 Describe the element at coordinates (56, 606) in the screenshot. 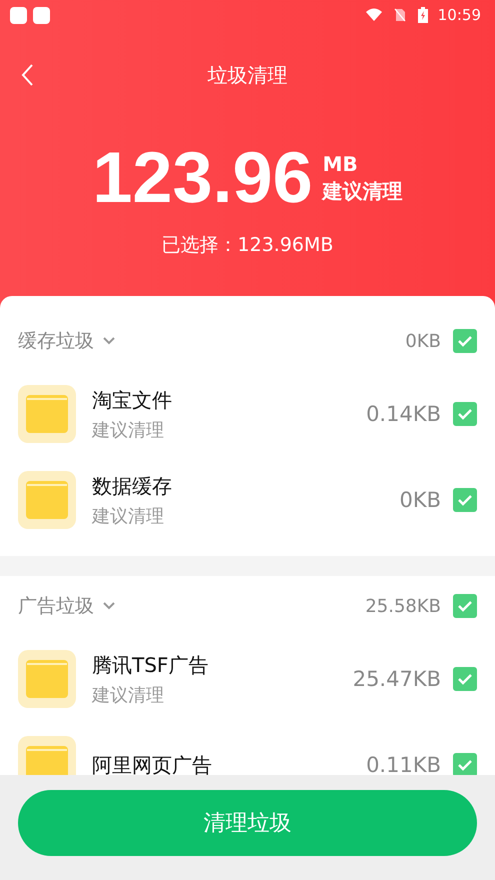

I see `group-title: 广告垃圾` at that location.